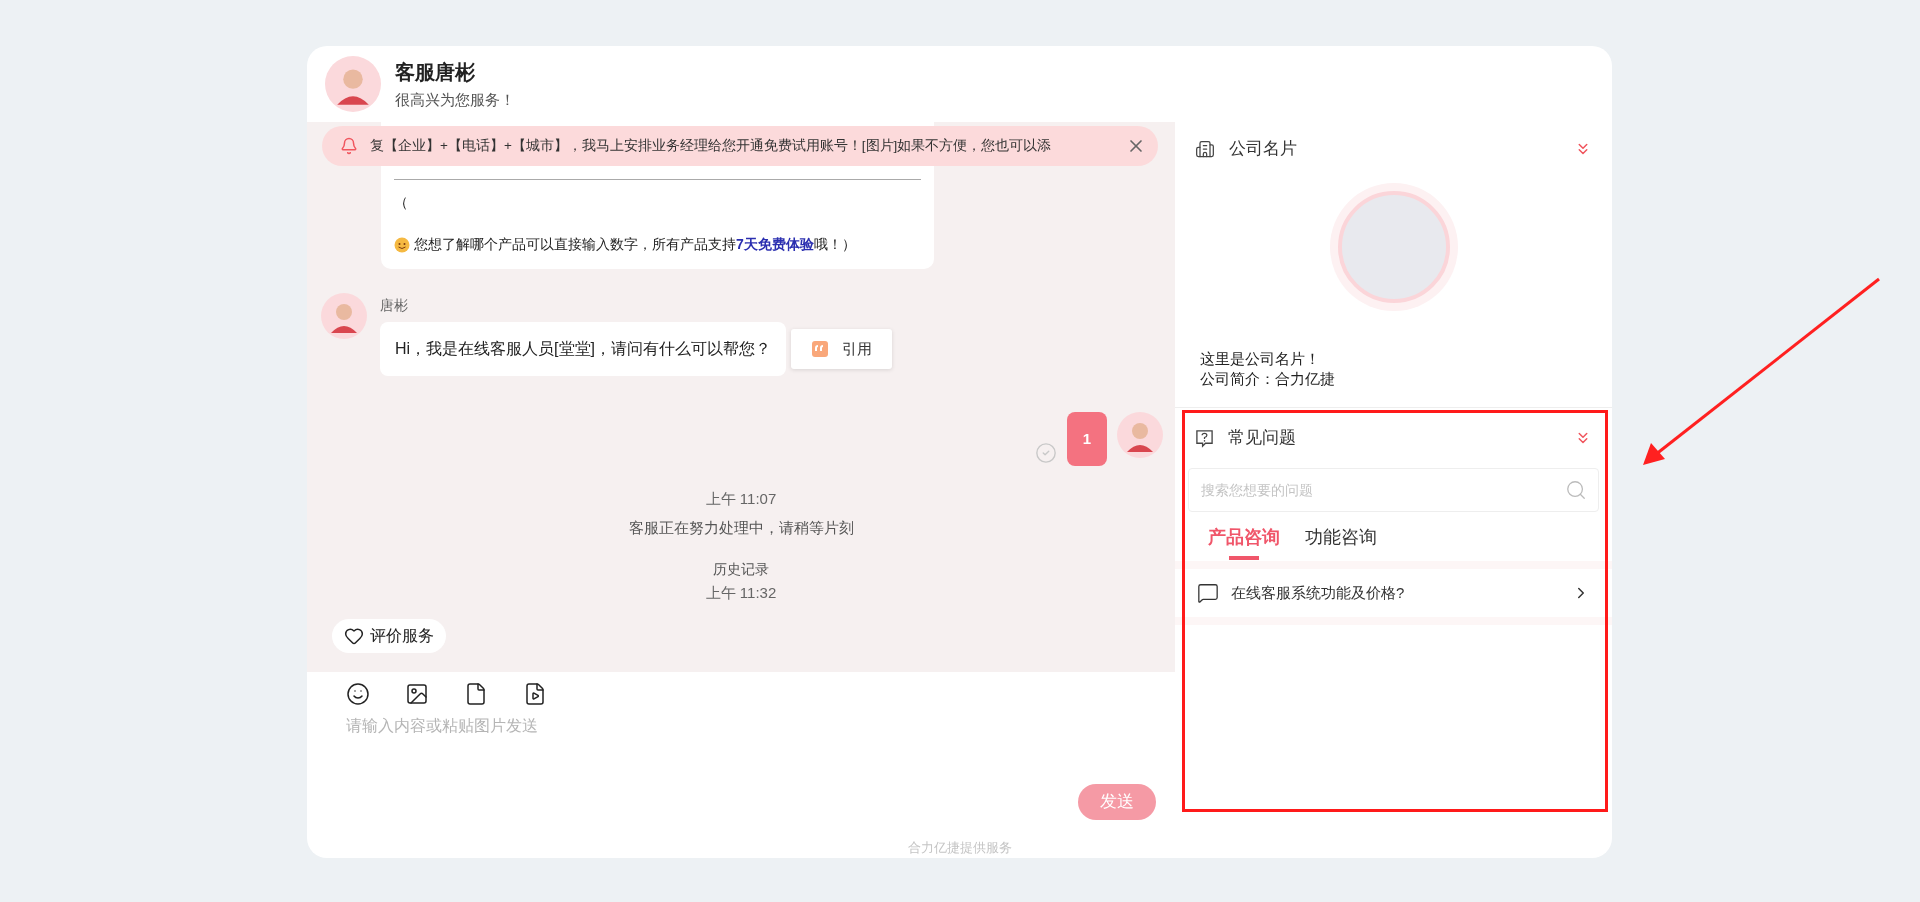 Image resolution: width=1920 pixels, height=902 pixels. I want to click on image-icon, so click(417, 694).